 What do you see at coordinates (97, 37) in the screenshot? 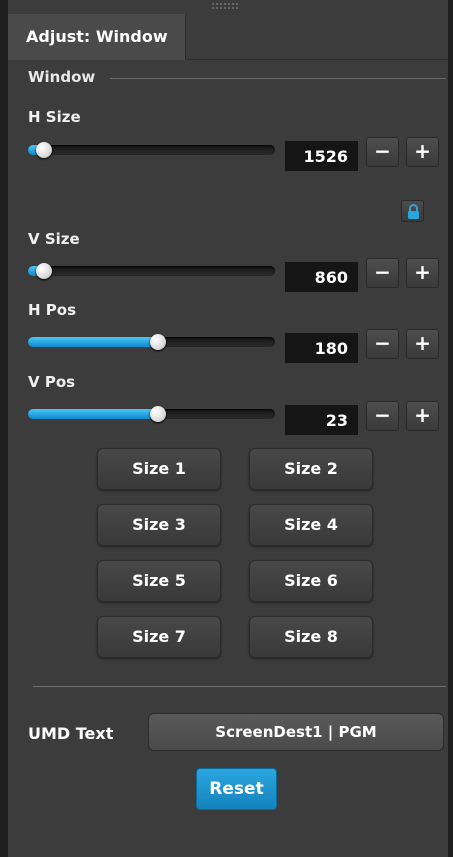
I see `tab-adjust-window: Adjust: Window` at bounding box center [97, 37].